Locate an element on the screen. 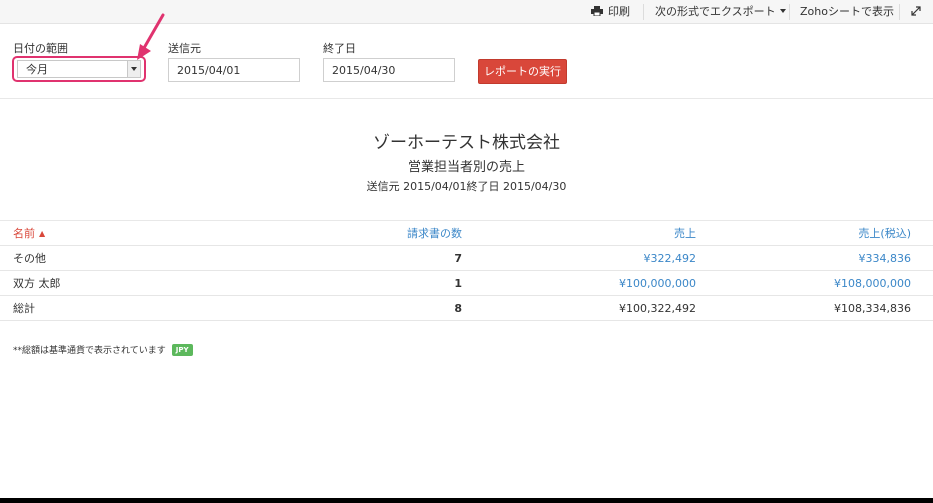 This screenshot has height=503, width=933. zoho-sheet-label: Zohoシートで表示 is located at coordinates (847, 11).